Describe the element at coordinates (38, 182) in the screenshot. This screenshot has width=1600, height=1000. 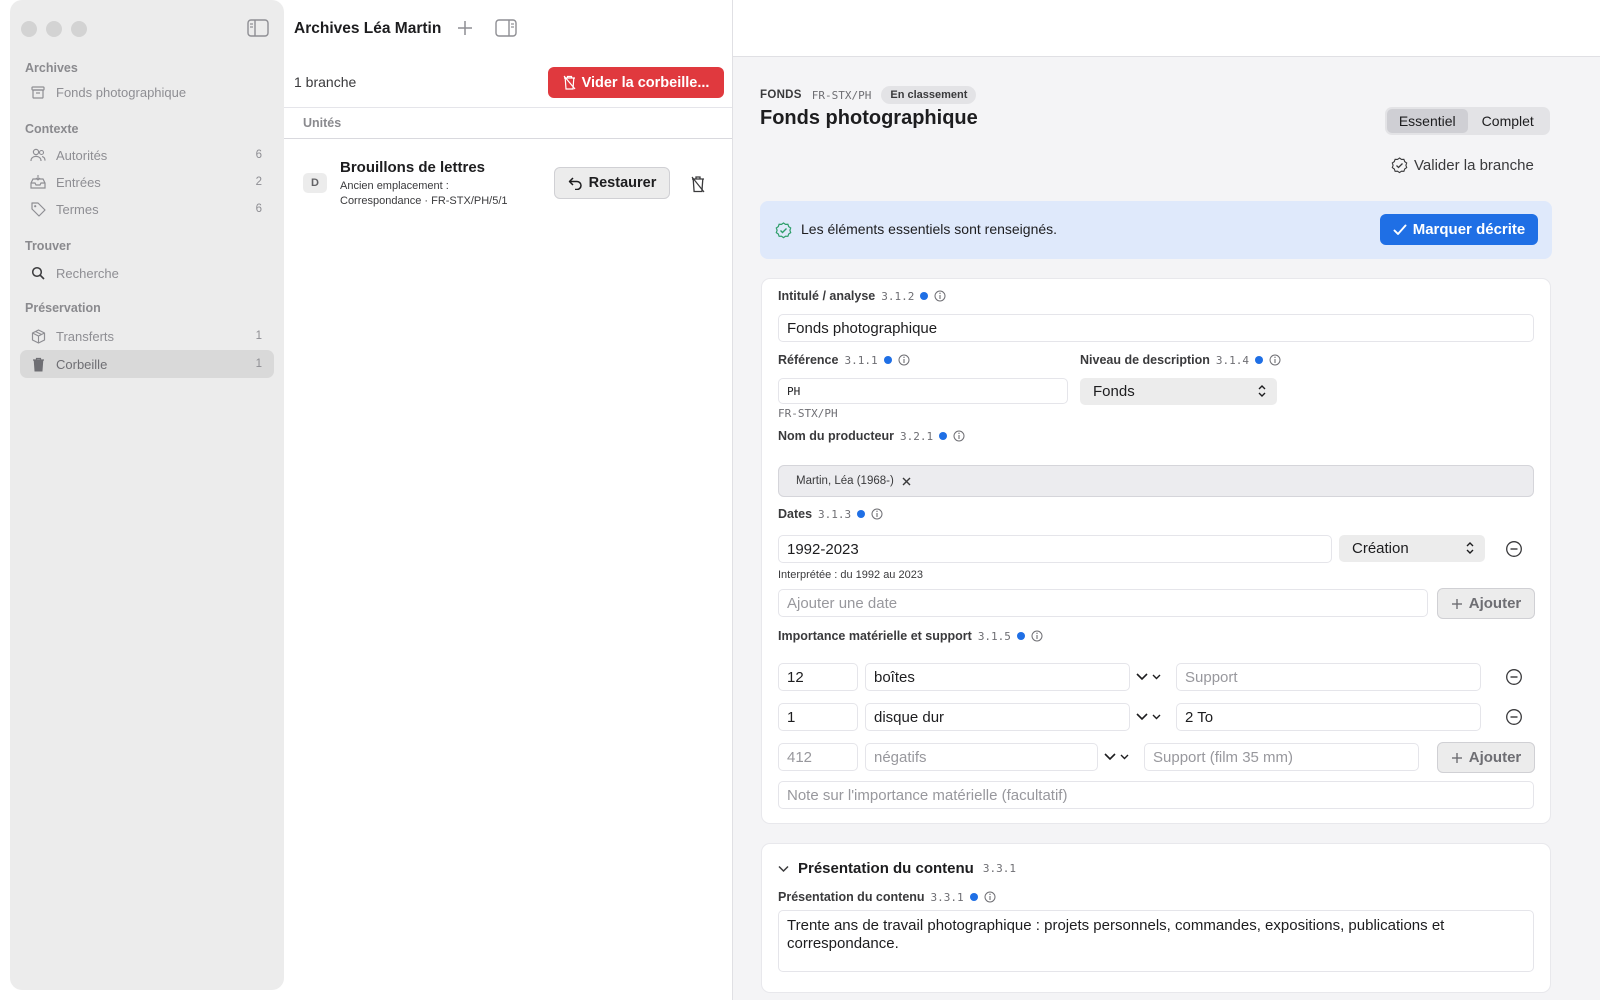
I see `inbox-icon` at that location.